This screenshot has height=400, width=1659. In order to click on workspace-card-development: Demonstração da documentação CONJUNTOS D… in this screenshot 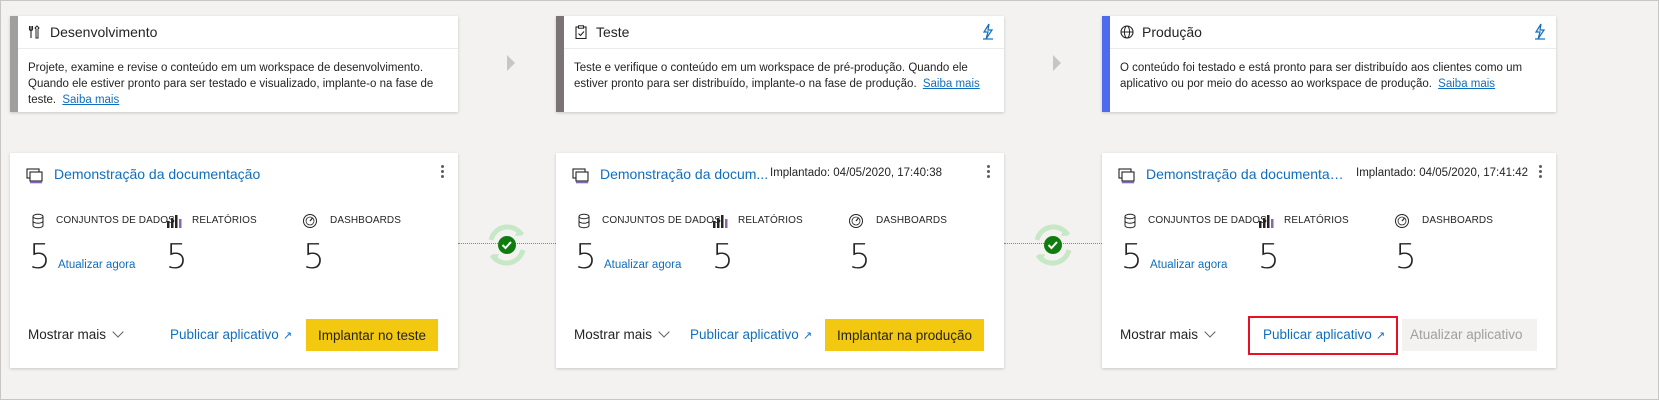, I will do `click(234, 260)`.